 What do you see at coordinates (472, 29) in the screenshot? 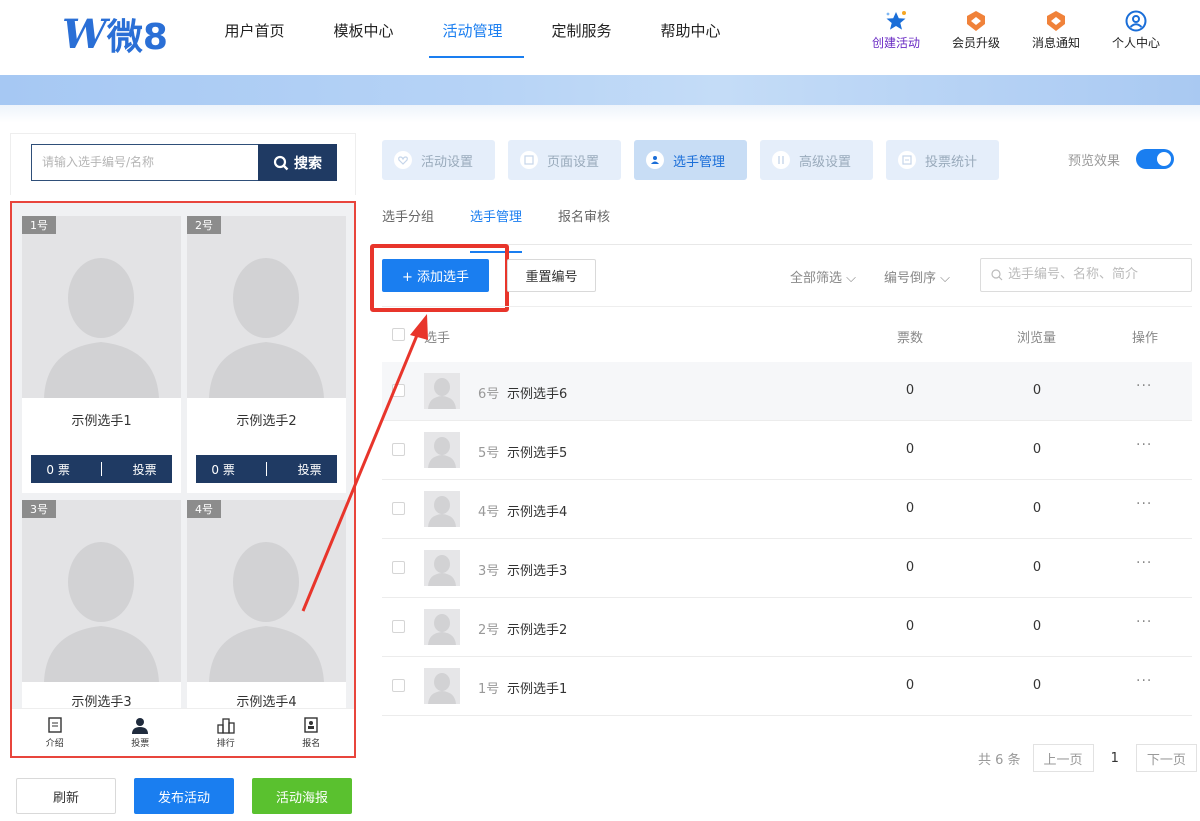
I see `nav-activity-manage: 活动管理` at bounding box center [472, 29].